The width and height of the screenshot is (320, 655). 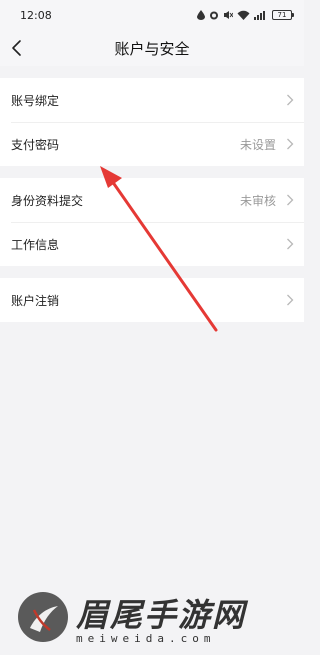 What do you see at coordinates (152, 244) in the screenshot?
I see `row-work-info: 工作信息` at bounding box center [152, 244].